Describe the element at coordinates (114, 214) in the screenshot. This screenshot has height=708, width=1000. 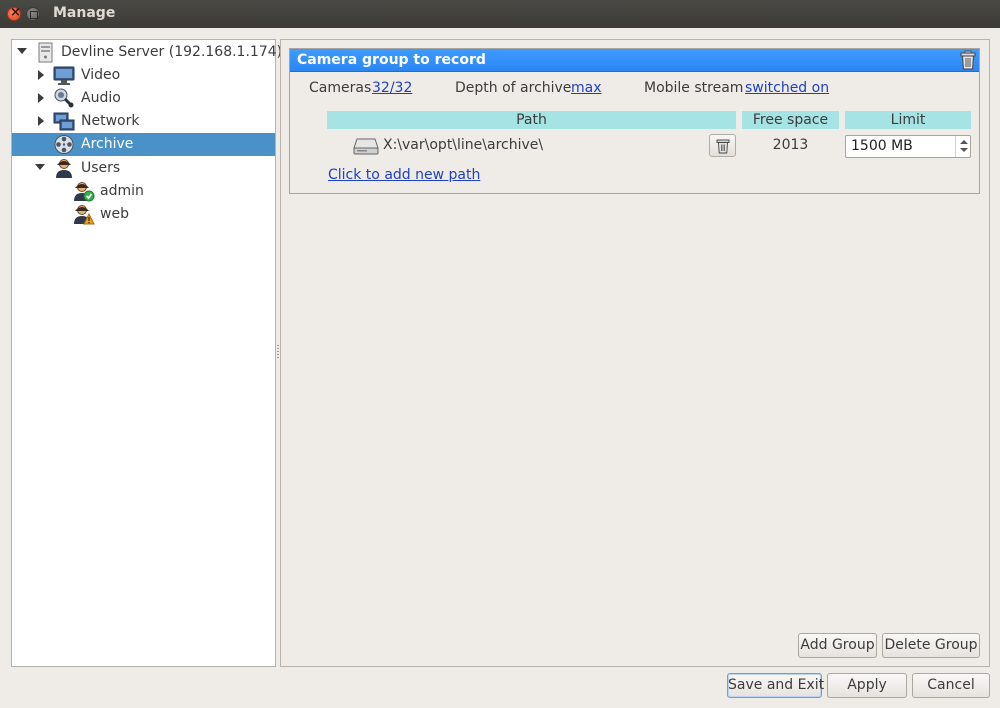
I see `tree-label-web: web` at that location.